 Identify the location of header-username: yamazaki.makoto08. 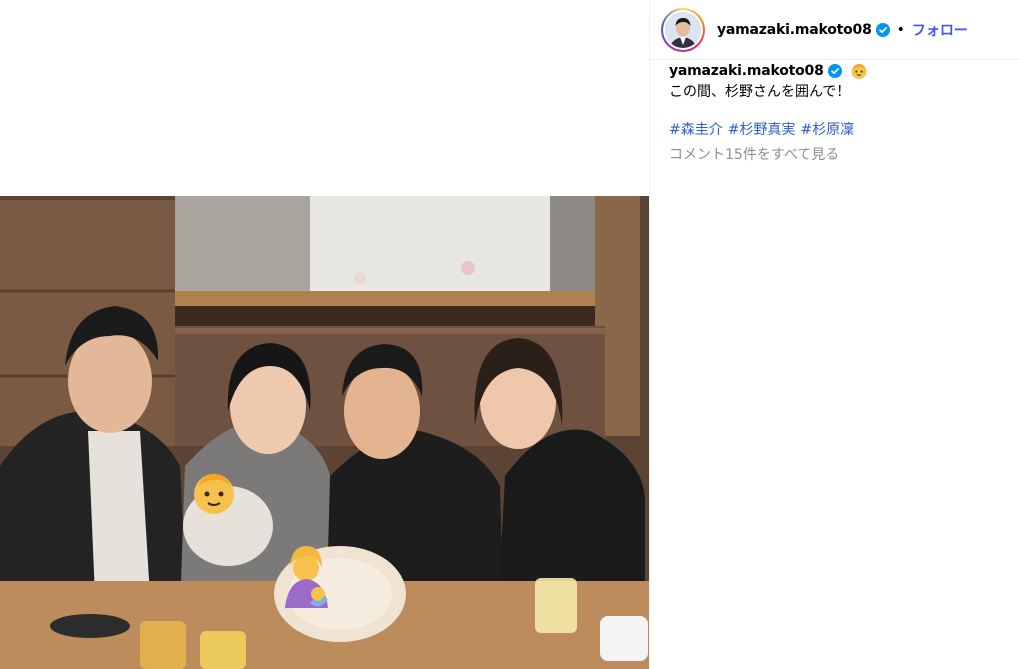
(794, 30).